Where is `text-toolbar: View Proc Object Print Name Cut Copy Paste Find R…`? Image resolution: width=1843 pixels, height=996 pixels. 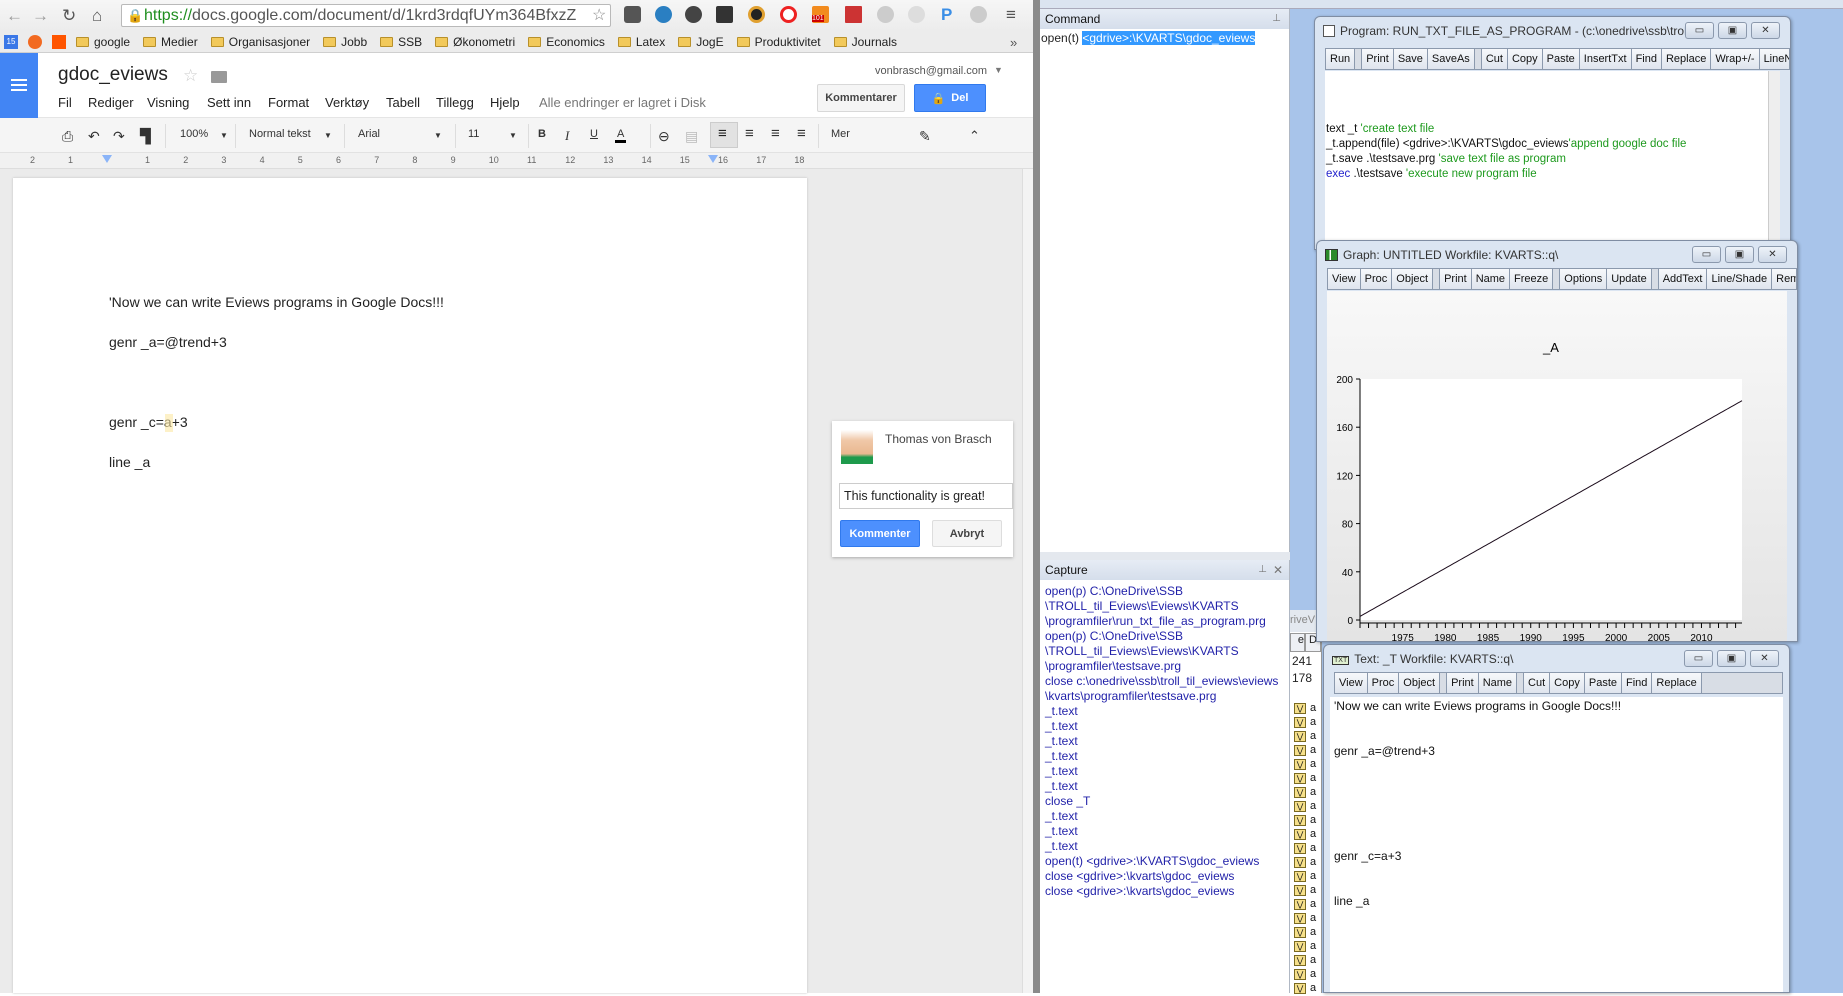 text-toolbar: View Proc Object Print Name Cut Copy Paste Find R… is located at coordinates (1558, 683).